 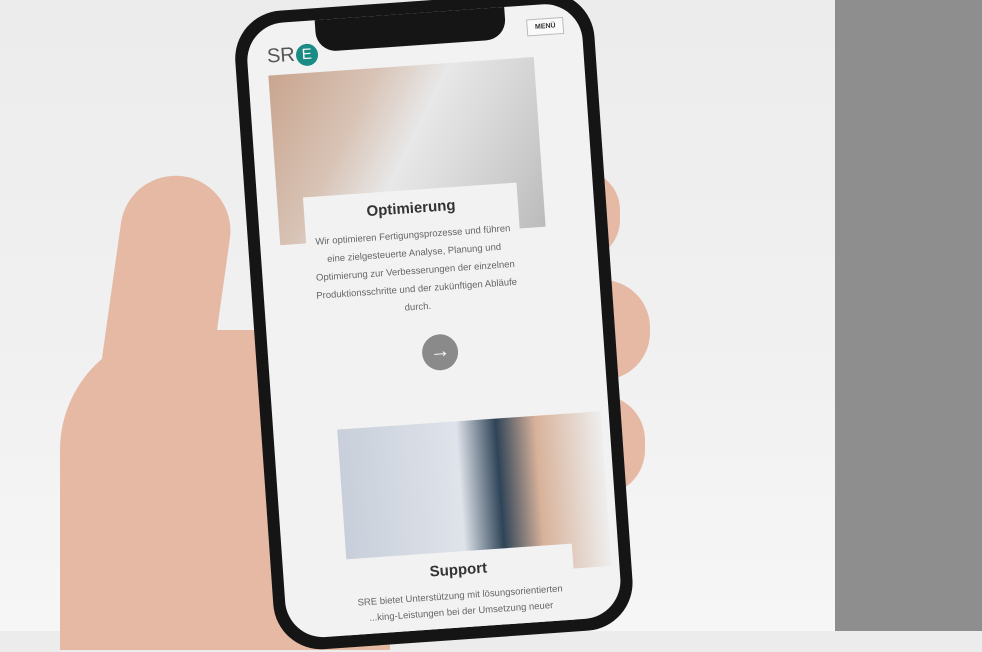 What do you see at coordinates (458, 570) in the screenshot?
I see `section-title: Support` at bounding box center [458, 570].